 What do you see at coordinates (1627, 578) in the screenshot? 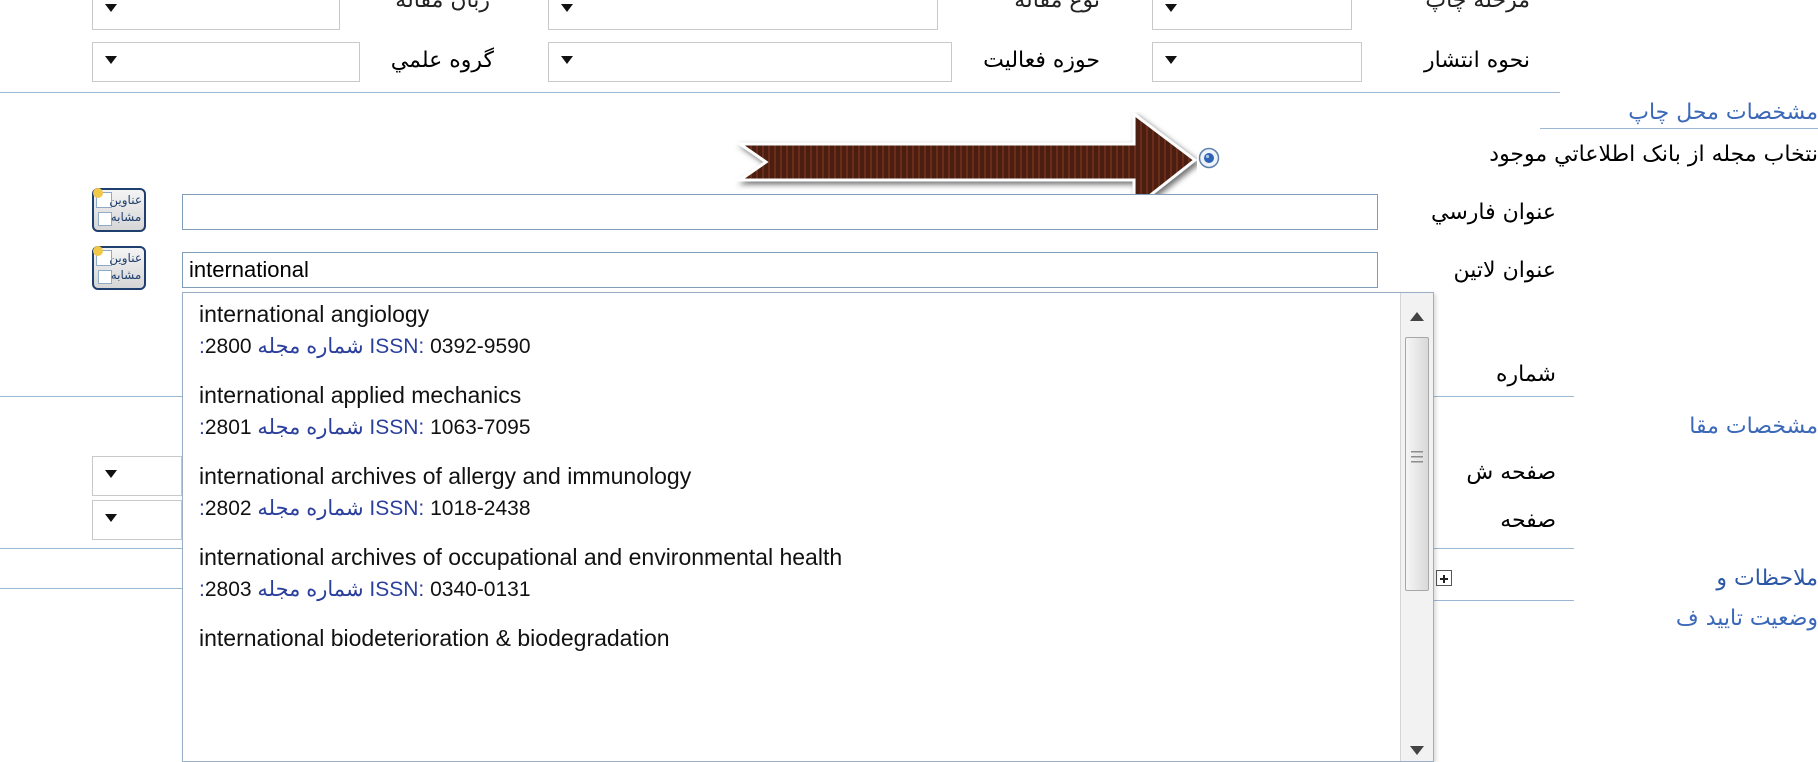
I see `notes-section-partial: ملاحظات و` at bounding box center [1627, 578].